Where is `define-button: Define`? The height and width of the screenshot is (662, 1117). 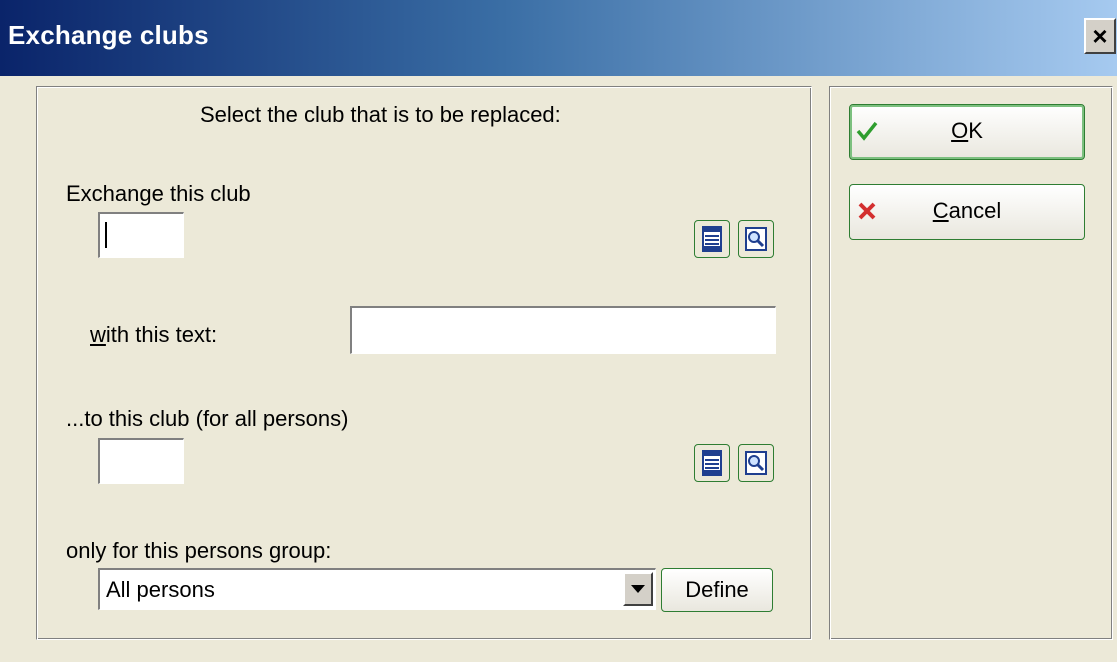 define-button: Define is located at coordinates (717, 590).